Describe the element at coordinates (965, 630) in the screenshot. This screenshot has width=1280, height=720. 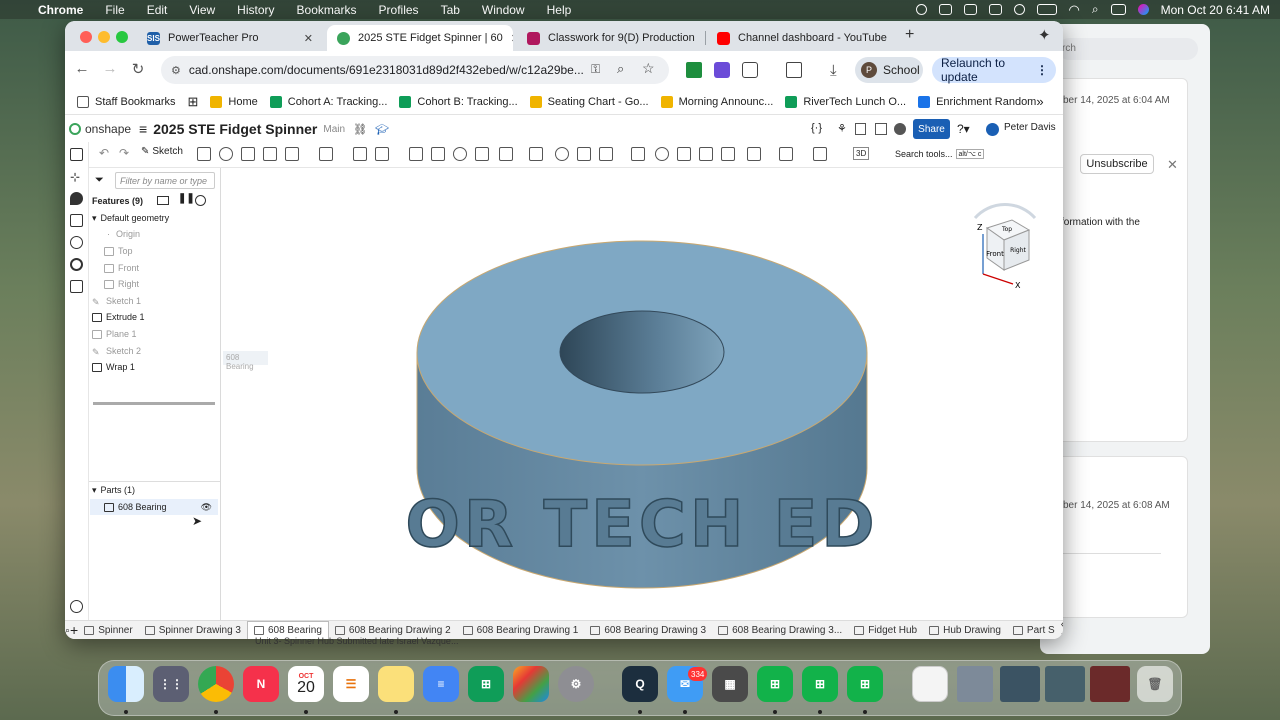
I see `tab-hub-drawing: Hub Drawing` at that location.